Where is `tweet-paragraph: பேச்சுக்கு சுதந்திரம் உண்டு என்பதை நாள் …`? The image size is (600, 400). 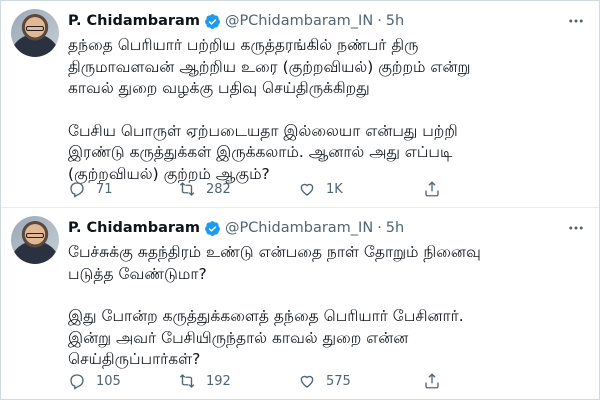 tweet-paragraph: பேச்சுக்கு சுதந்திரம் உண்டு என்பதை நாள் … is located at coordinates (274, 263).